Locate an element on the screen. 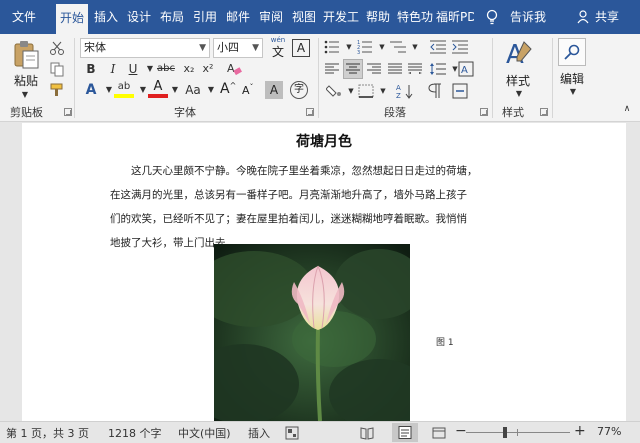 This screenshot has width=640, height=443. align-center-button is located at coordinates (353, 69).